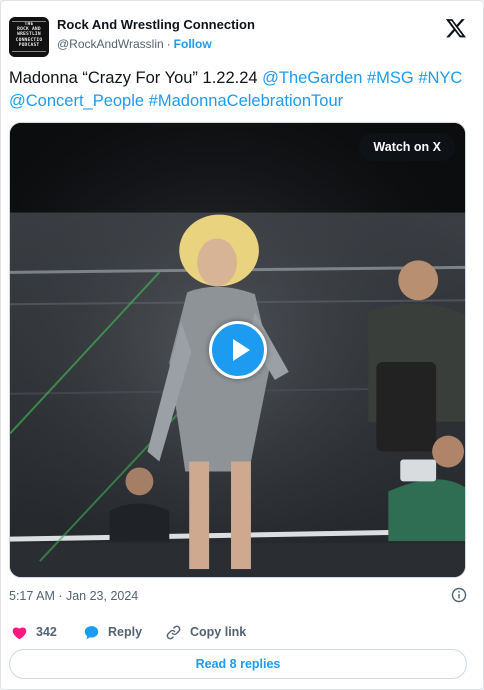 The height and width of the screenshot is (690, 484). What do you see at coordinates (456, 28) in the screenshot?
I see `x-logo-icon` at bounding box center [456, 28].